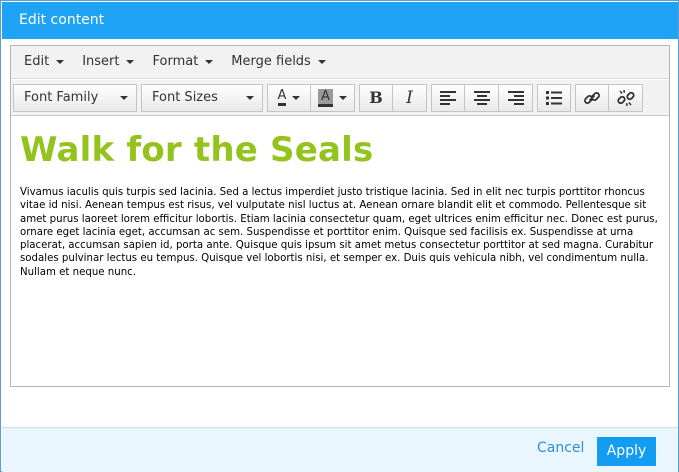 Image resolution: width=679 pixels, height=472 pixels. Describe the element at coordinates (325, 97) in the screenshot. I see `background-color-icon: A` at that location.